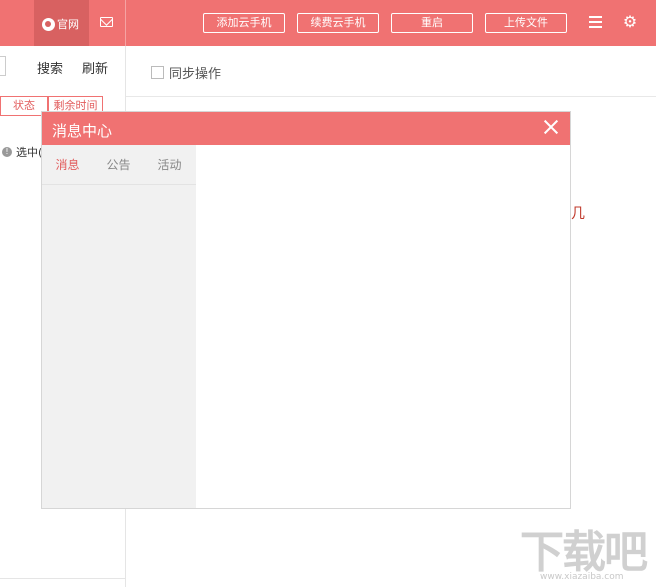 The image size is (656, 587). I want to click on official-site-label: 官网, so click(68, 24).